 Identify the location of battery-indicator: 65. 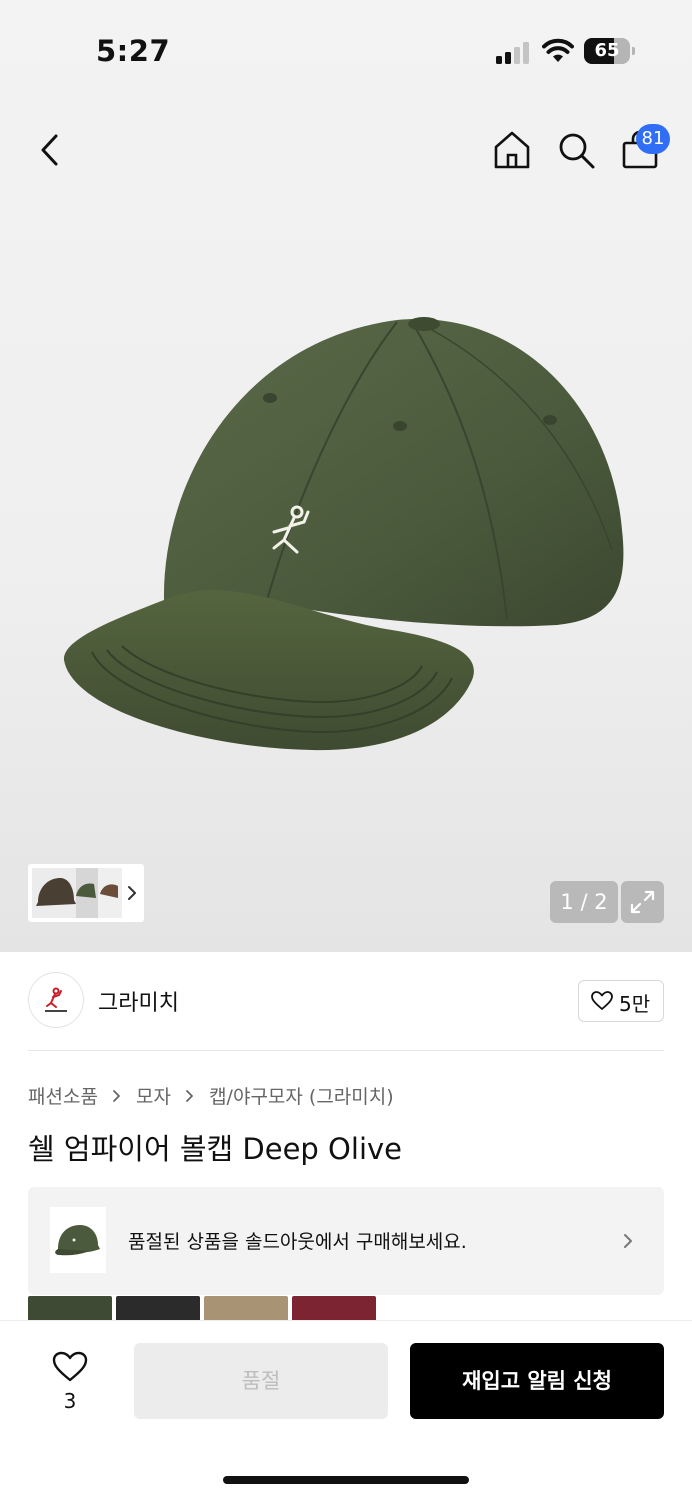
(610, 51).